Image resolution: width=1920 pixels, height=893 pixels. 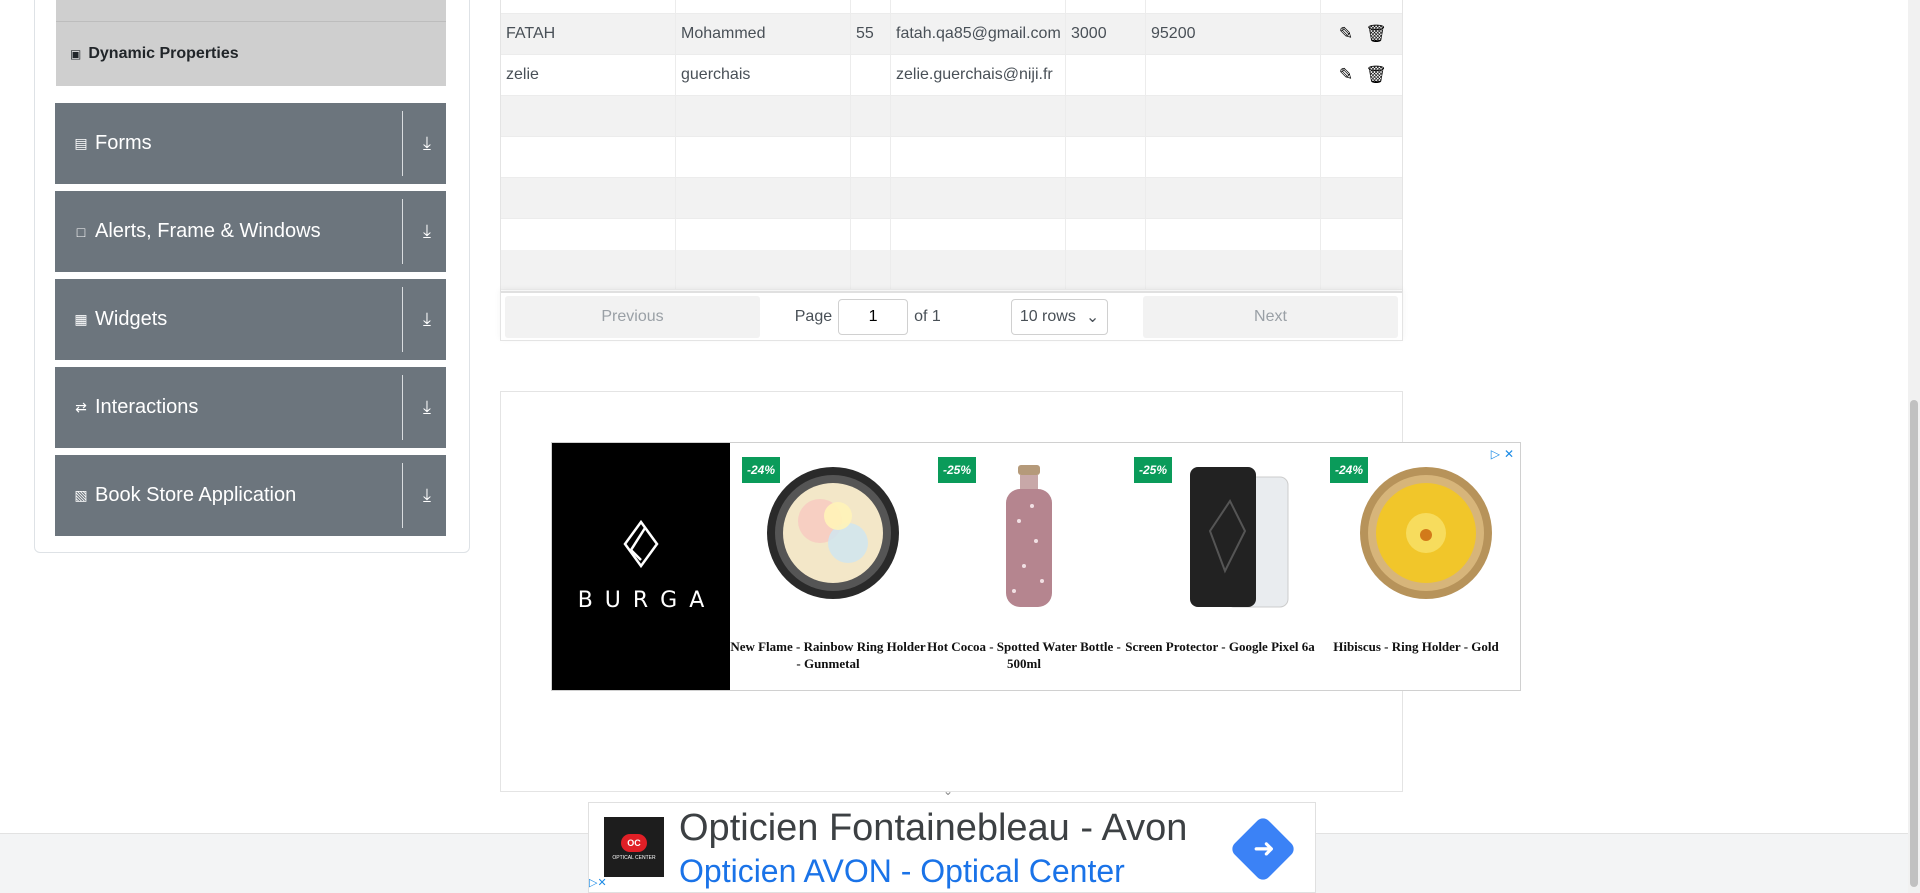 What do you see at coordinates (1495, 454) in the screenshot?
I see `adchoices-icon: ▷` at bounding box center [1495, 454].